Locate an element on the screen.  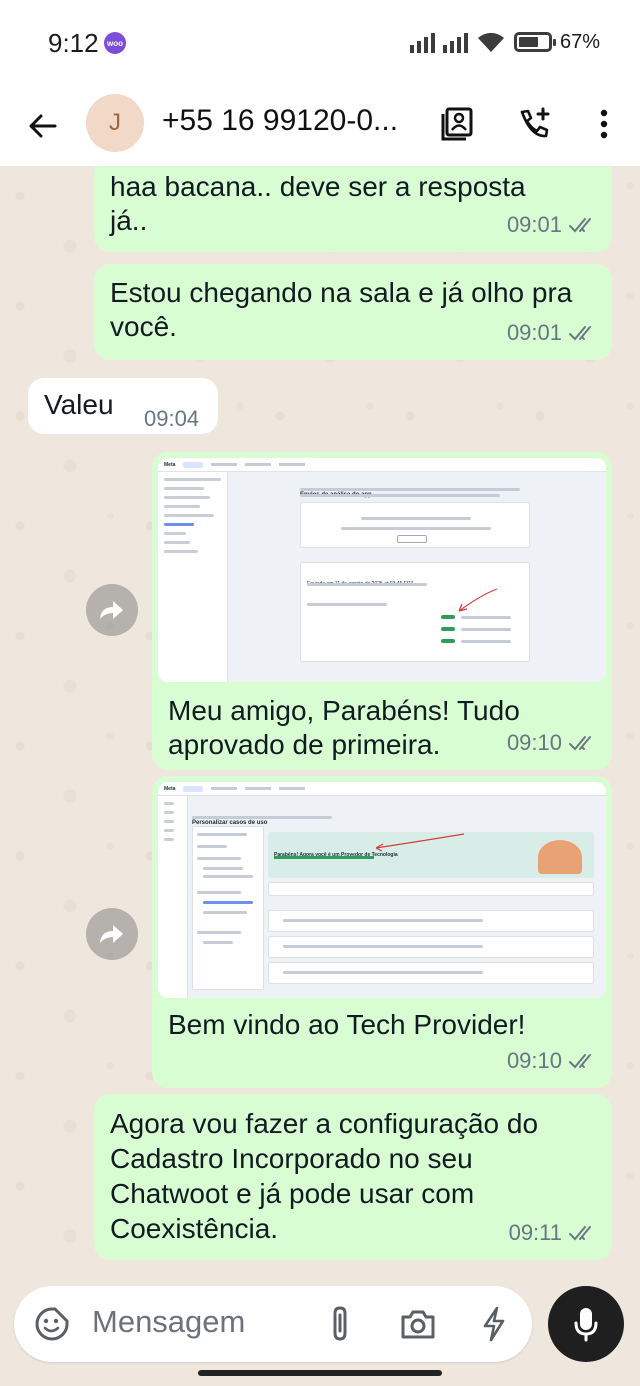
message-time: 09:04 is located at coordinates (172, 418).